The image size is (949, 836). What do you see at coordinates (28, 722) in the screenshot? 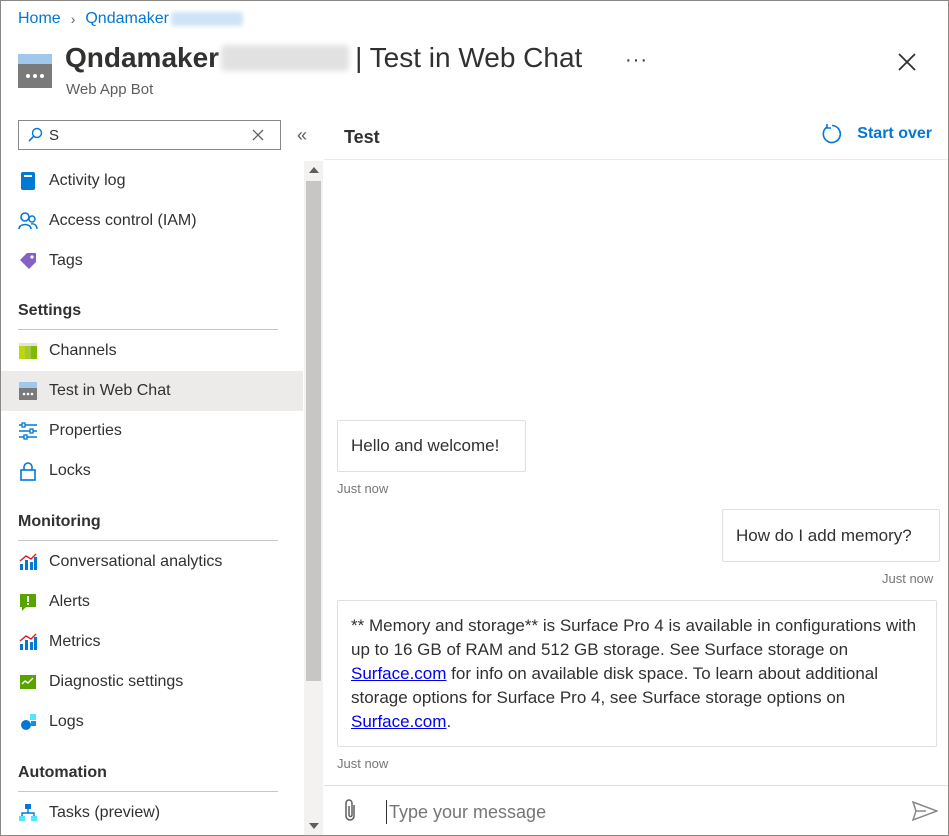
I see `logs-icon` at bounding box center [28, 722].